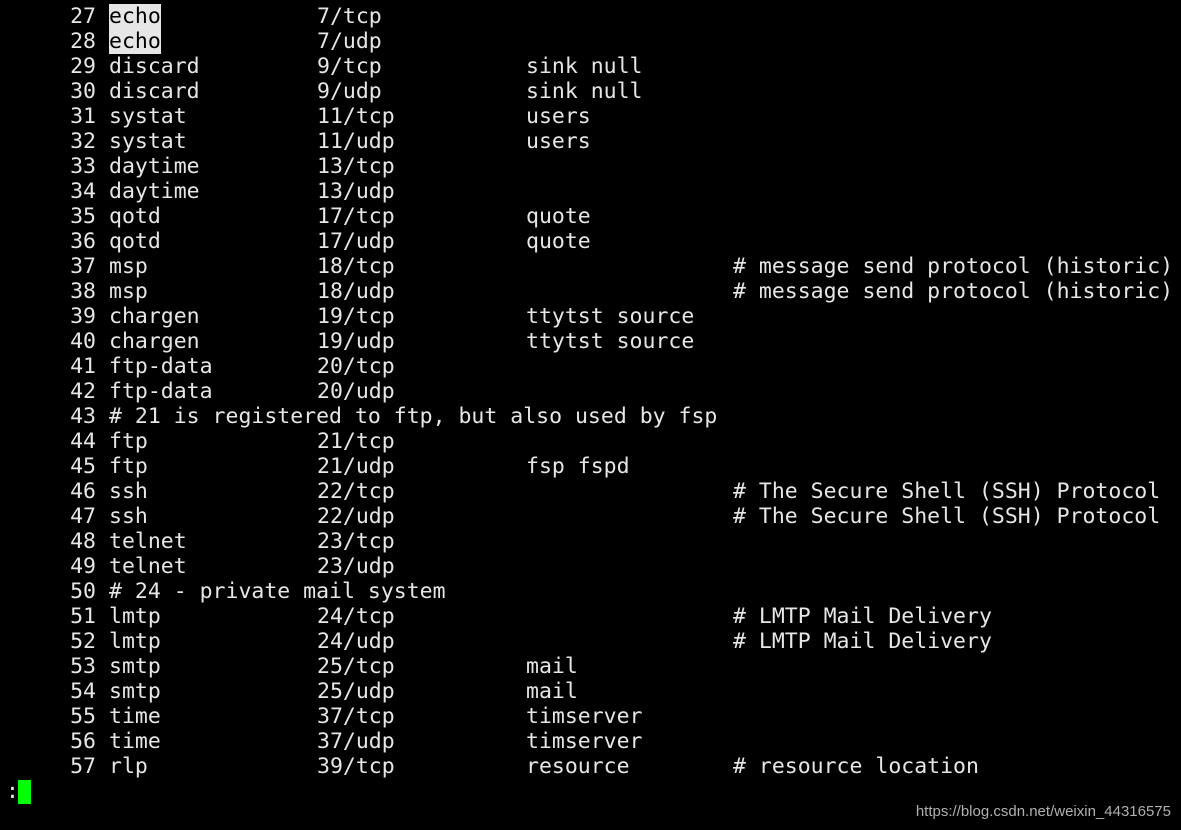 This screenshot has height=830, width=1181. What do you see at coordinates (356, 366) in the screenshot?
I see `service-port: 20/tcp` at bounding box center [356, 366].